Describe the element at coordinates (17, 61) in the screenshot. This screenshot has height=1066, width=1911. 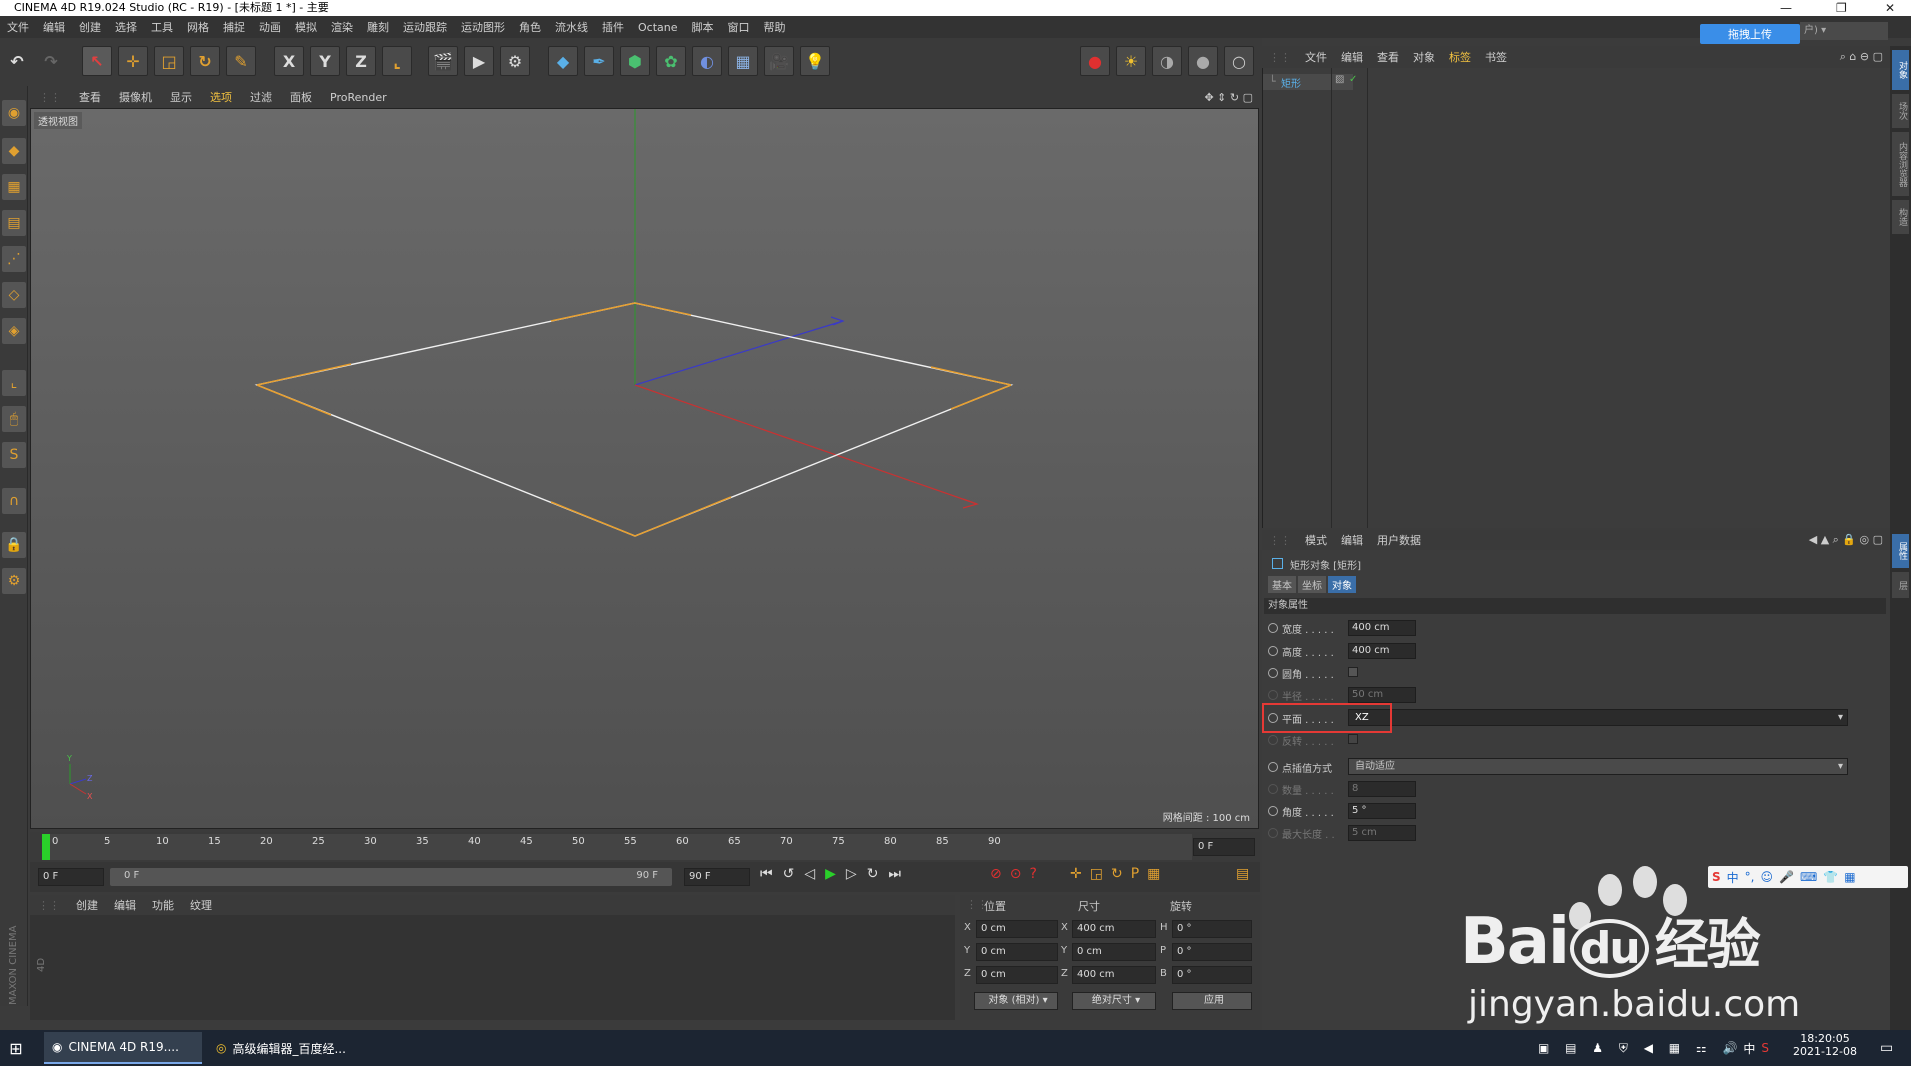
I see `undo-icon: ↶` at that location.